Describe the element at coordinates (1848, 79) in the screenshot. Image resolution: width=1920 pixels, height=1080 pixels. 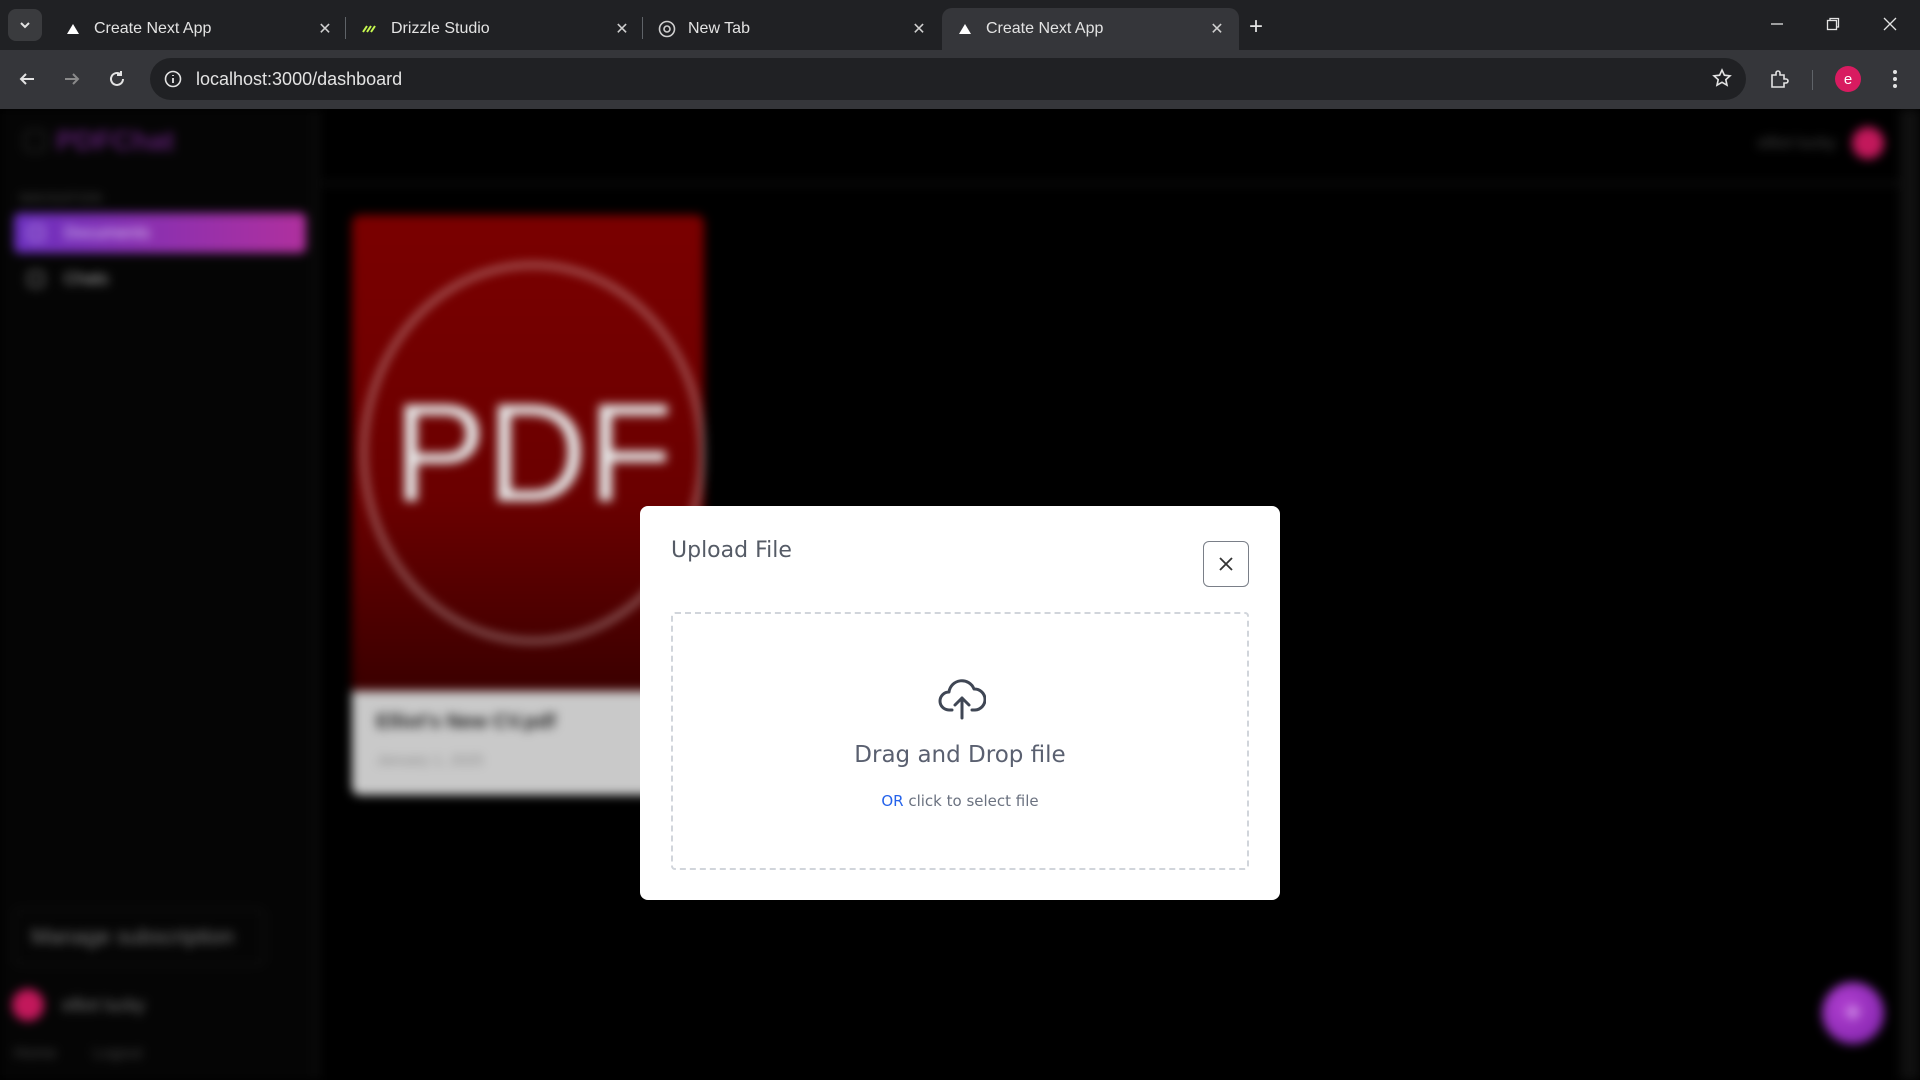
I see `profile-avatar: e` at that location.